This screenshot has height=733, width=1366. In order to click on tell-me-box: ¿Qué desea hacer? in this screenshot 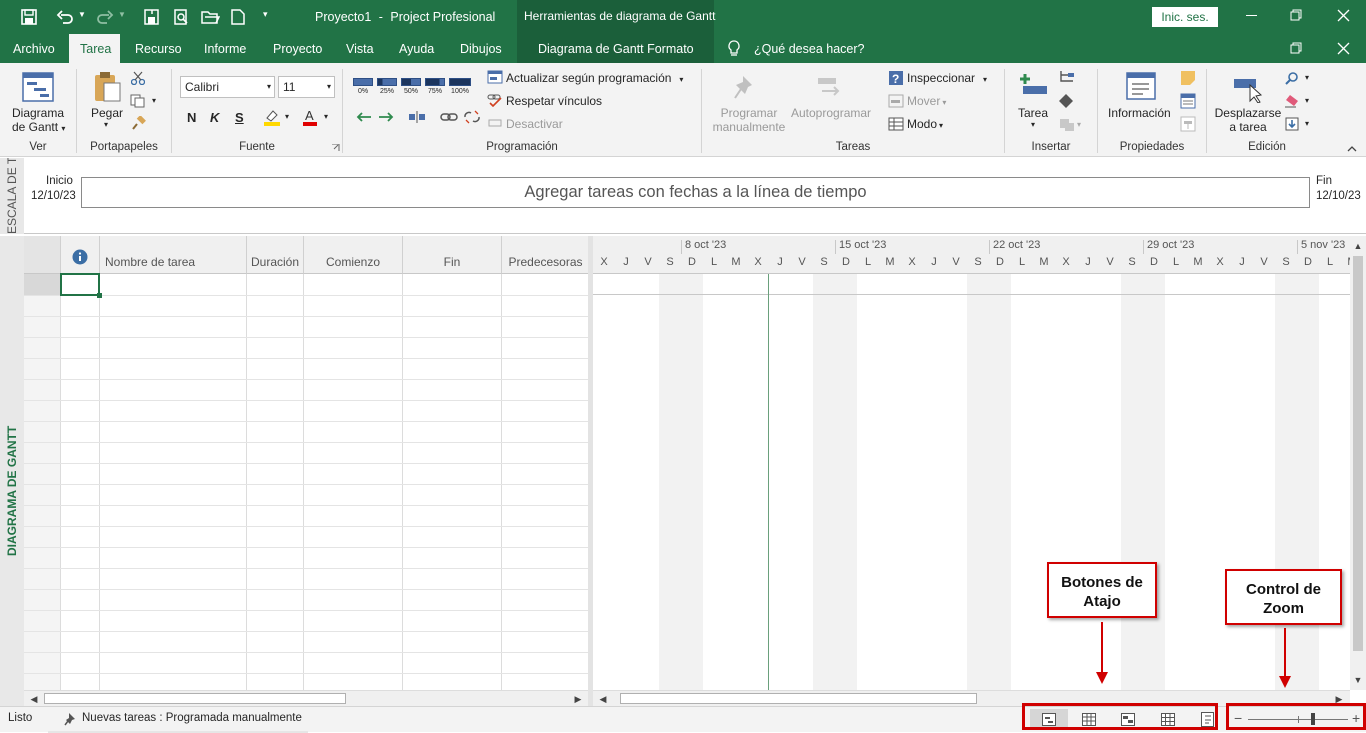, I will do `click(809, 49)`.